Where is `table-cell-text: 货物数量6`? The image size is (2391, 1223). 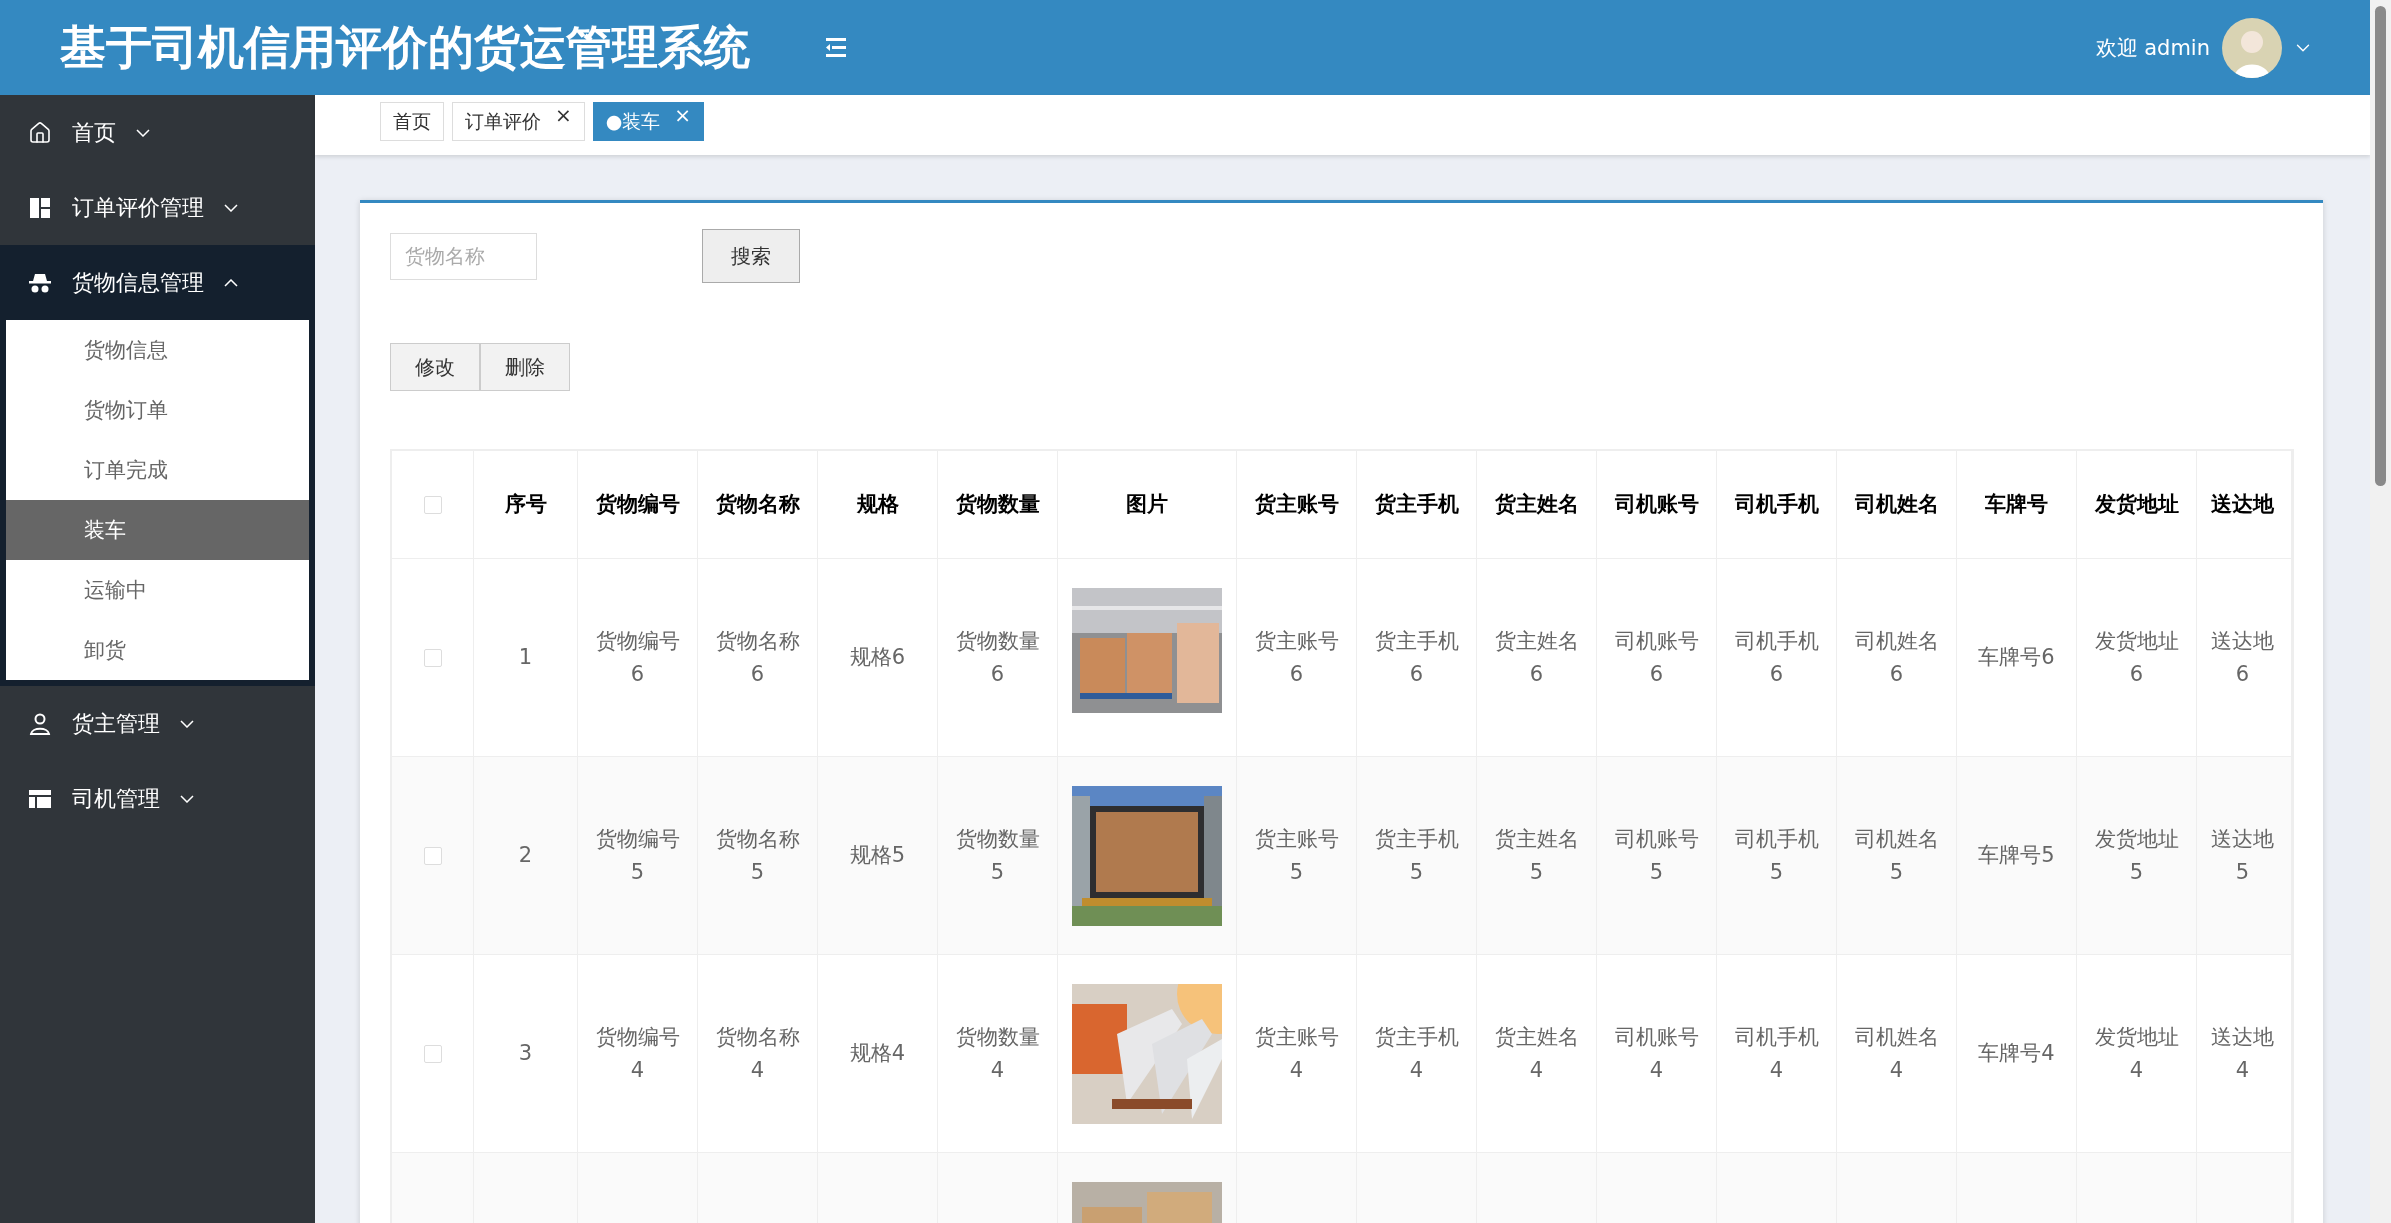
table-cell-text: 货物数量6 is located at coordinates (997, 657).